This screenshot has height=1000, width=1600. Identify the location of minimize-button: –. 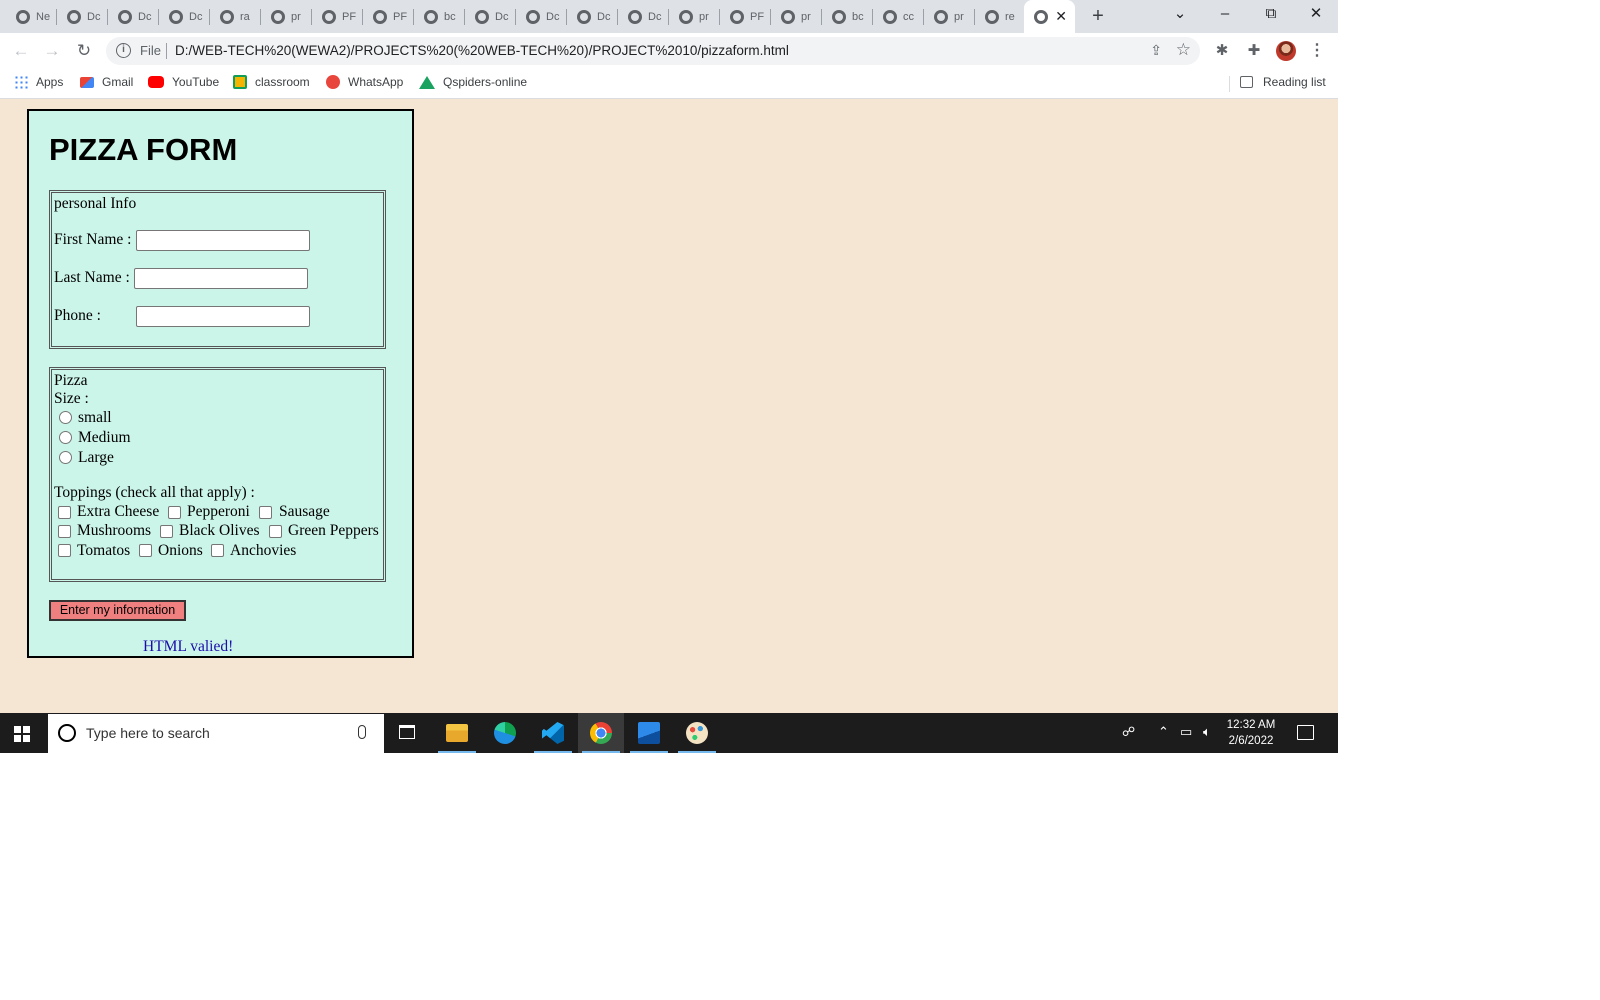
(1225, 15).